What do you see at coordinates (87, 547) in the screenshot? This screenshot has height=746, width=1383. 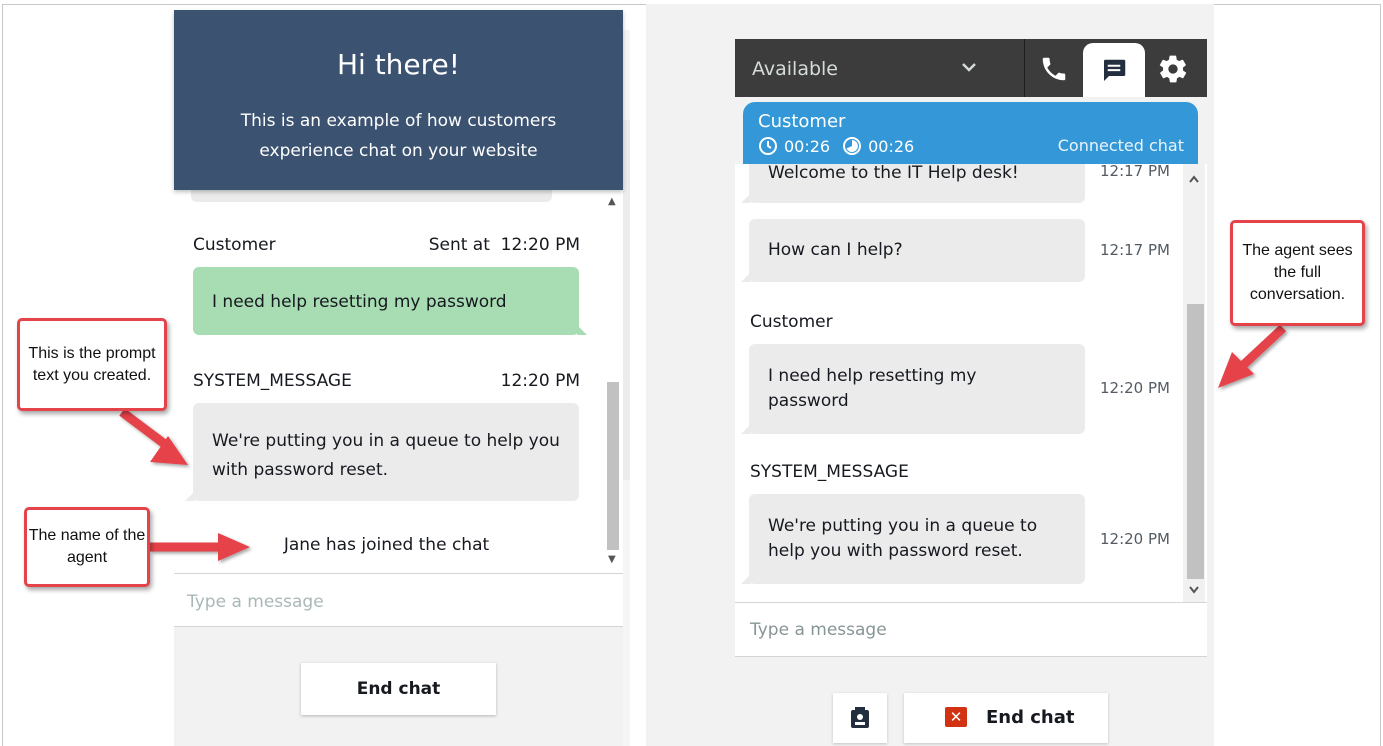 I see `agent-name-callout: The name of the agent` at bounding box center [87, 547].